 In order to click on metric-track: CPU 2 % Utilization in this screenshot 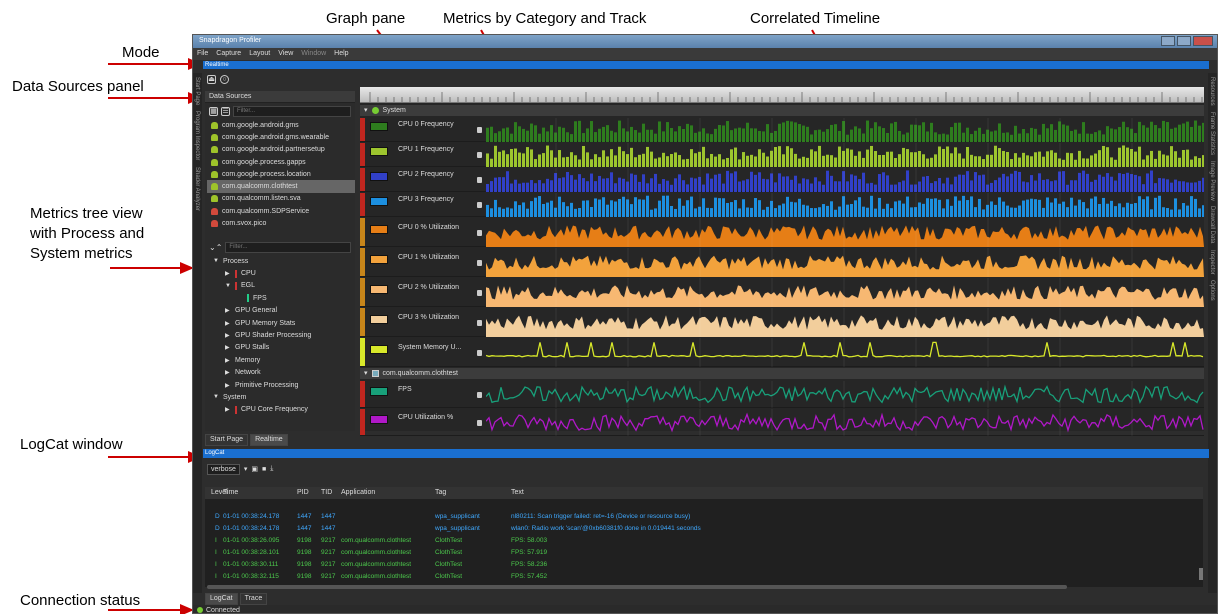, I will do `click(782, 292)`.